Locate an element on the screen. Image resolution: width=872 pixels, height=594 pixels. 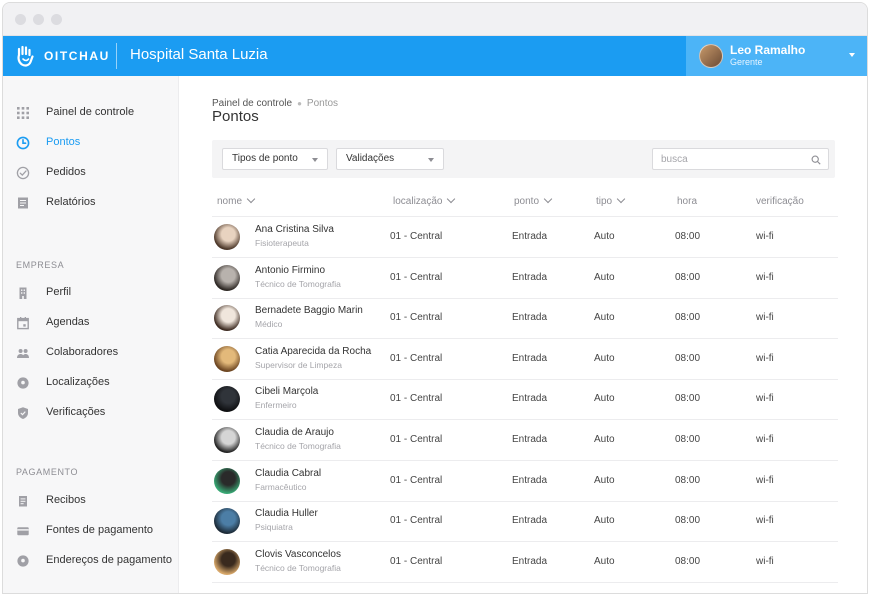
sidebar-item-pontos: Pontos is located at coordinates (91, 143).